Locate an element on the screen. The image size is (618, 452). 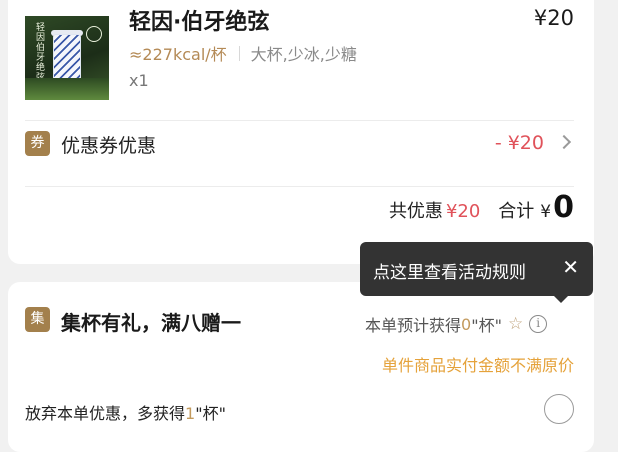
collect-estimate: 本单预计获得 0 "杯" ☆ i is located at coordinates (456, 324).